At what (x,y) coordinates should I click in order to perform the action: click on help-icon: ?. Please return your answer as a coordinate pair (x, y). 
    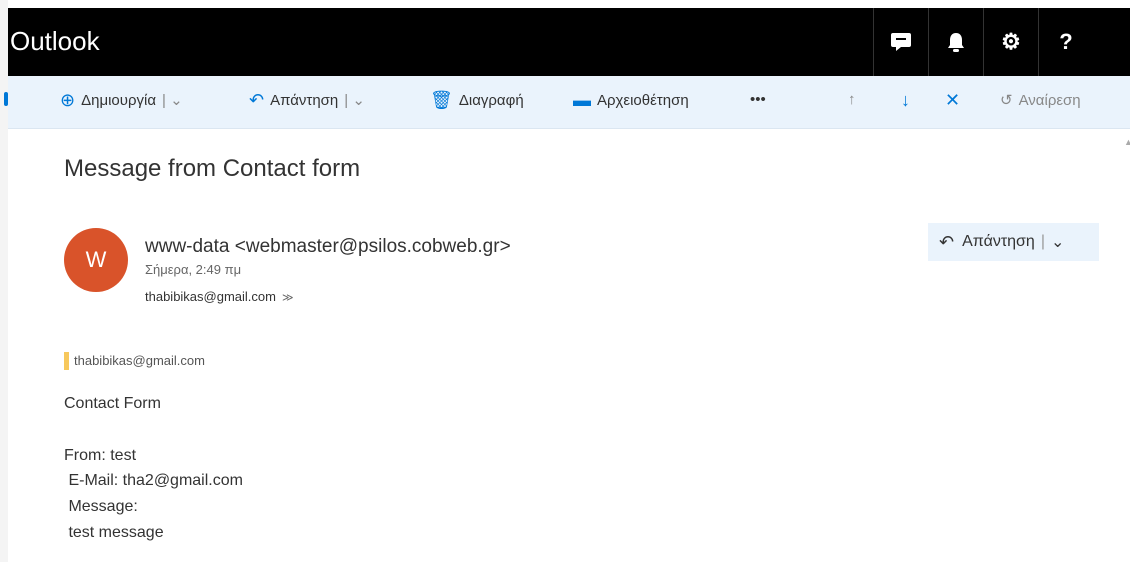
    Looking at the image, I should click on (1065, 42).